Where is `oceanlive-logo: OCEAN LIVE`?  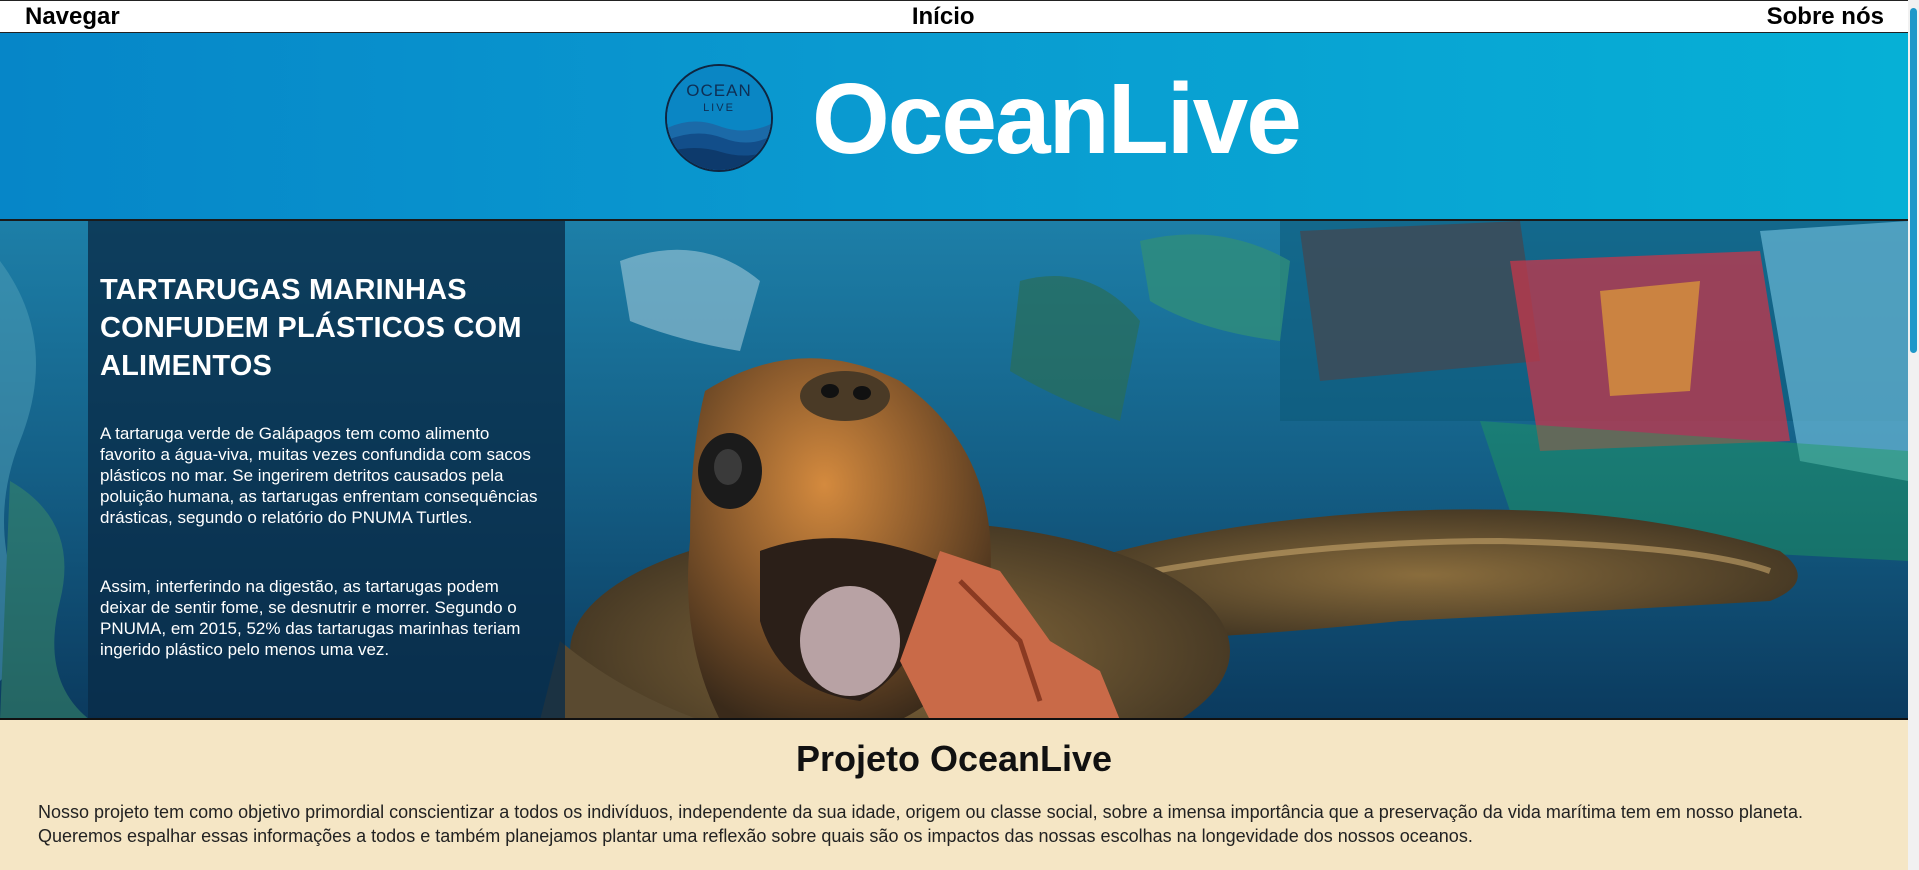 oceanlive-logo: OCEAN LIVE is located at coordinates (719, 118).